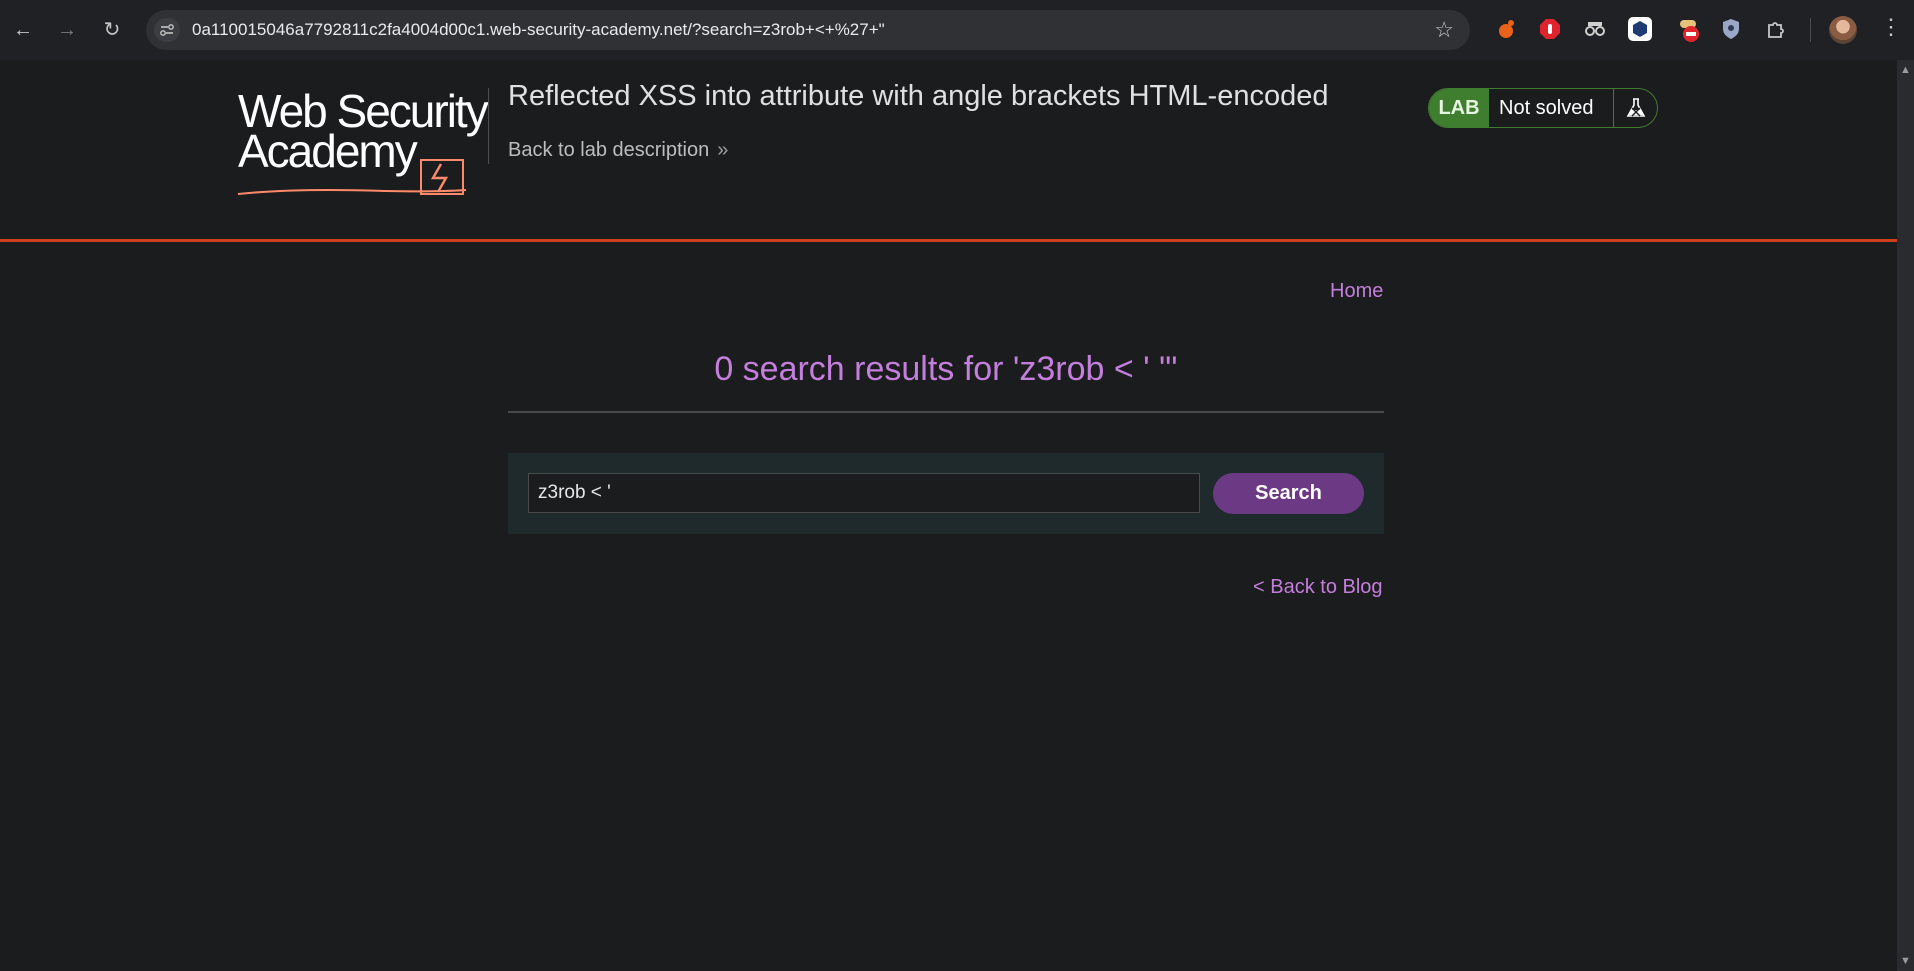 The width and height of the screenshot is (1914, 971). What do you see at coordinates (1635, 108) in the screenshot?
I see `flask-icon` at bounding box center [1635, 108].